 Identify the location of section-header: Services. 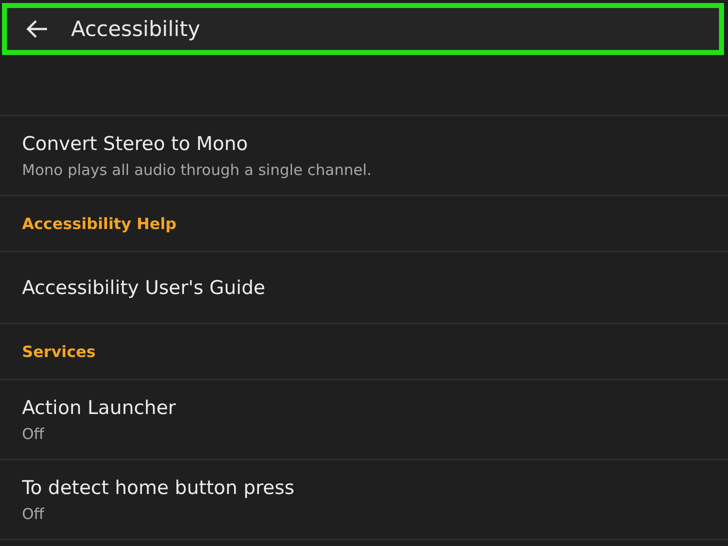
(59, 351).